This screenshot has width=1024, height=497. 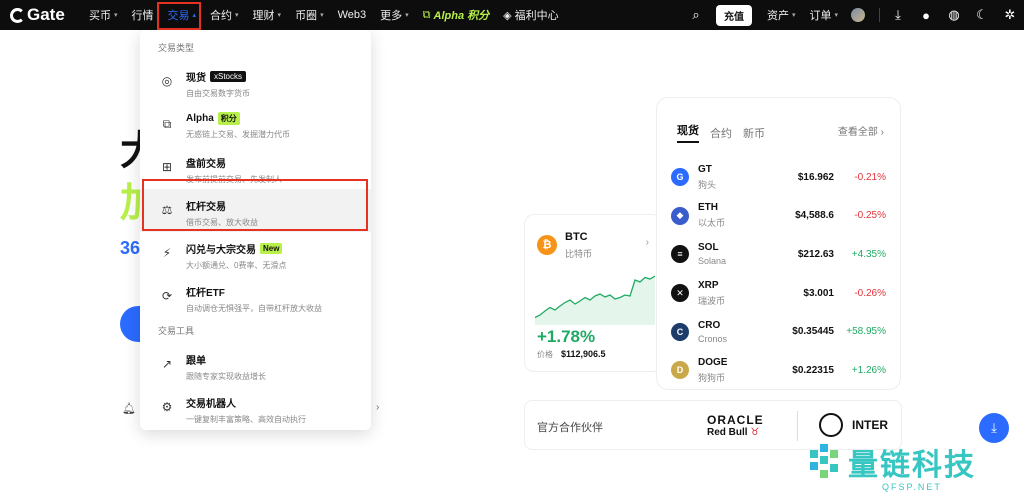 What do you see at coordinates (545, 354) in the screenshot?
I see `btc-price-label: 价格` at bounding box center [545, 354].